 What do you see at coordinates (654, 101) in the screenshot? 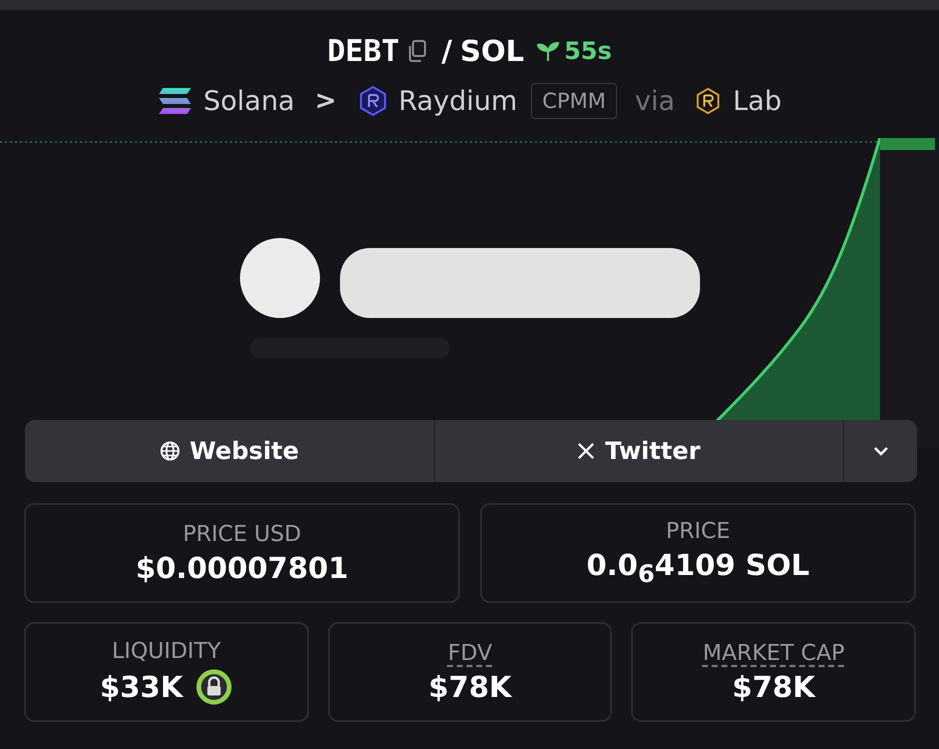
I see `via-label: via` at bounding box center [654, 101].